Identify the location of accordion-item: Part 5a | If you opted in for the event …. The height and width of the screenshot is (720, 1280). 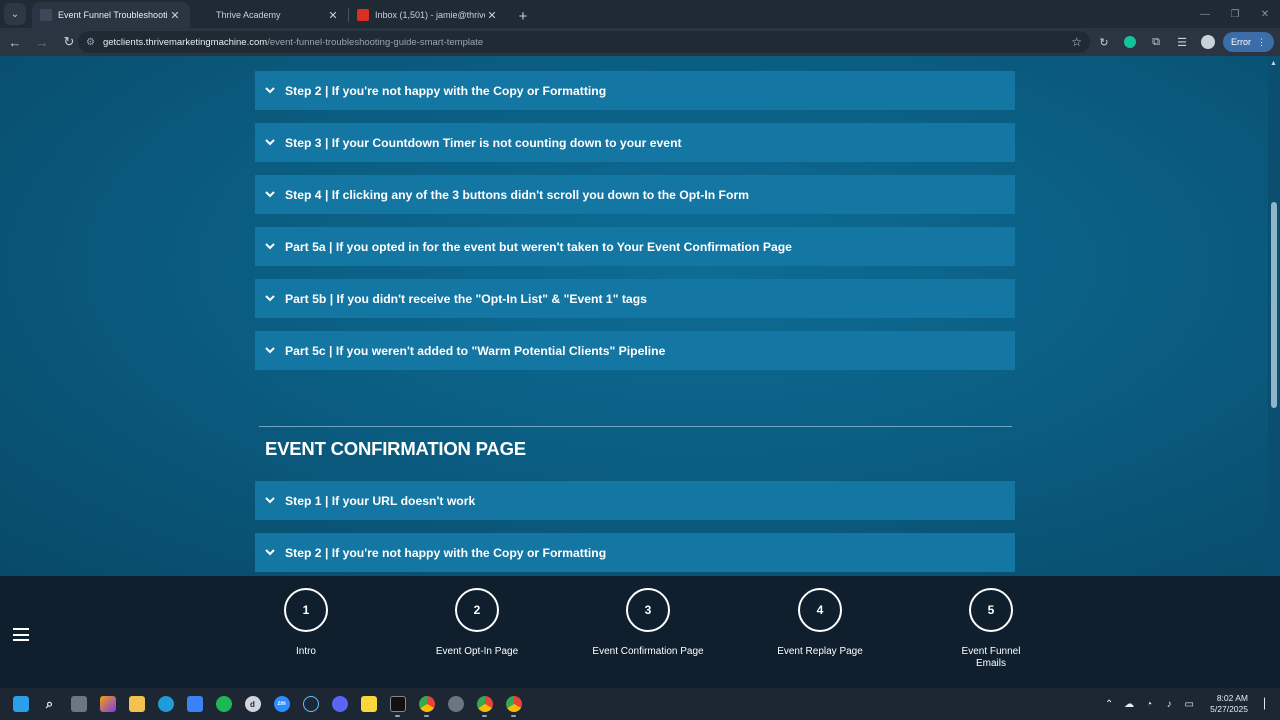
(635, 246).